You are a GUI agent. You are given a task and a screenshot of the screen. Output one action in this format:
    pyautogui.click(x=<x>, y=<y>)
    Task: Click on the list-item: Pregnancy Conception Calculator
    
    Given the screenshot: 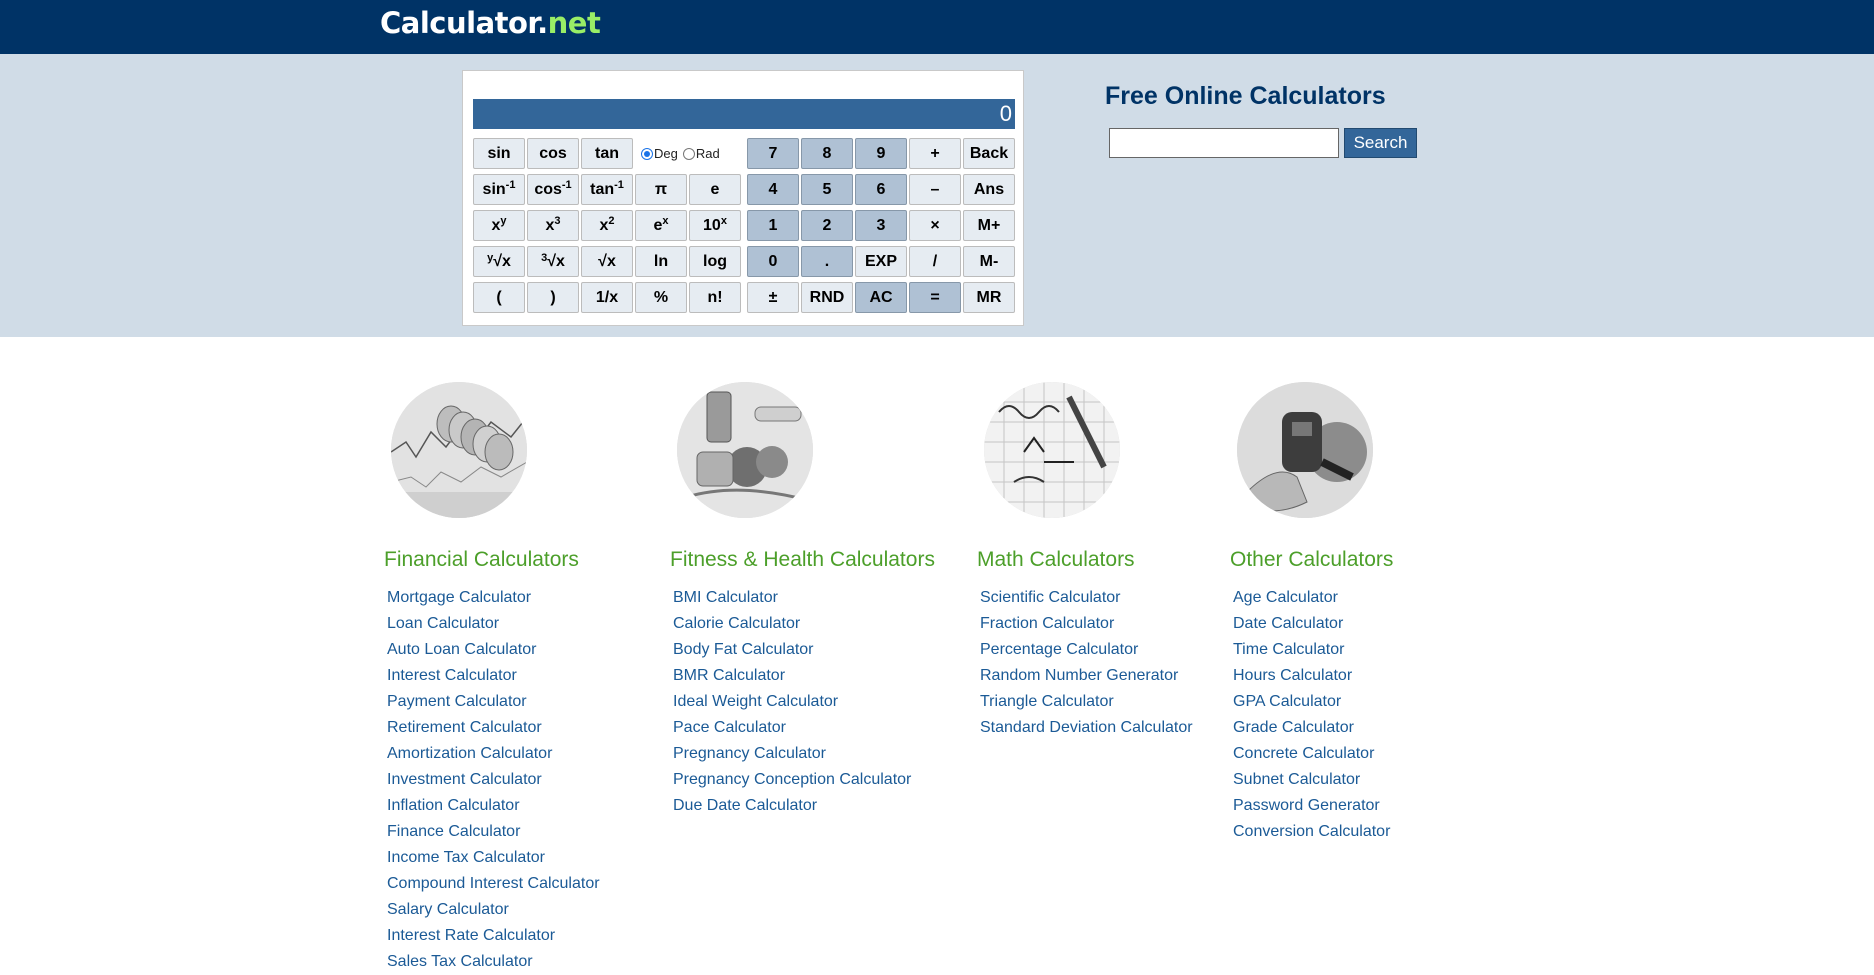 What is the action you would take?
    pyautogui.click(x=792, y=780)
    